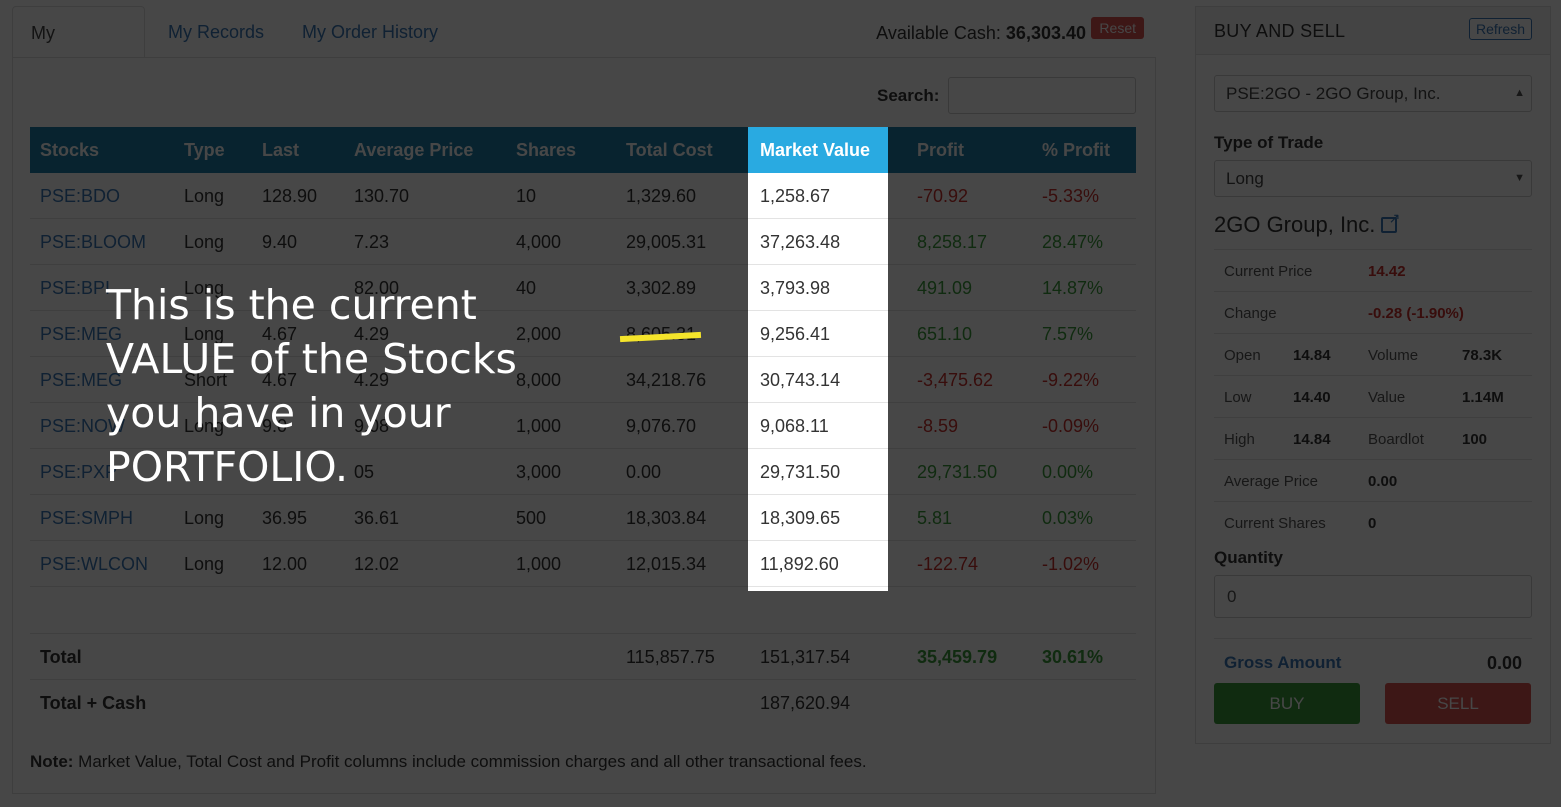 Image resolution: width=1561 pixels, height=807 pixels. I want to click on total-cost: 34,218.76, so click(666, 380).